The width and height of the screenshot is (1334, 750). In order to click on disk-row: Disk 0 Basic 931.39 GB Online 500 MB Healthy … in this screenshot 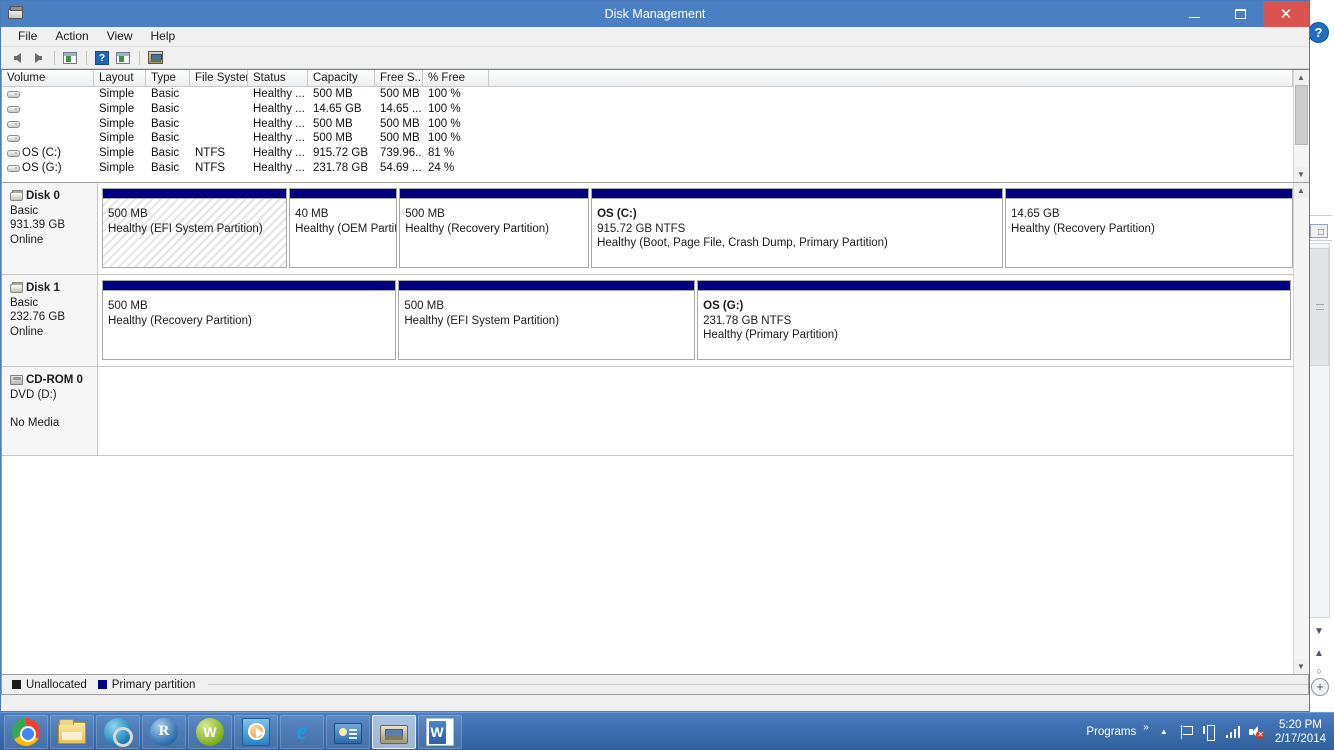, I will do `click(647, 229)`.